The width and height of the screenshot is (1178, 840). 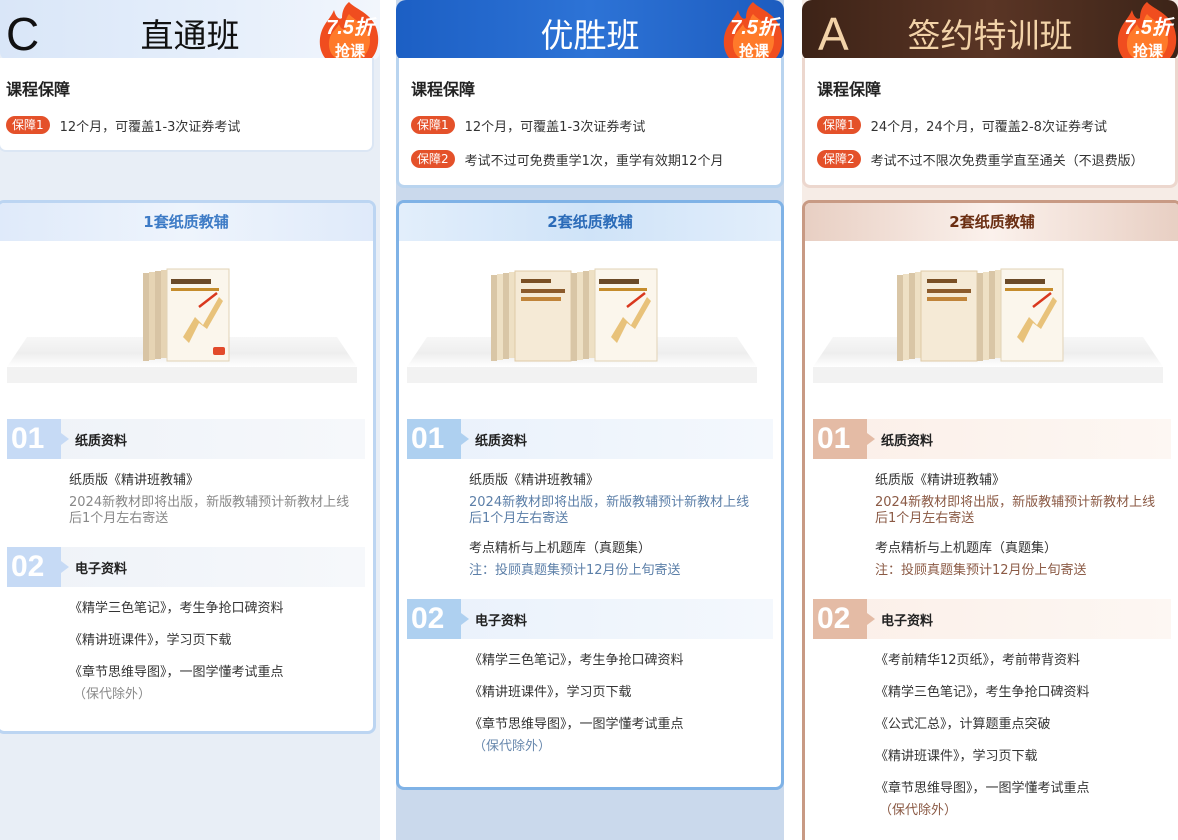 I want to click on guarantee-item: 保障2 考试不过可免费重学1次，重学有效期12个月, so click(x=593, y=159).